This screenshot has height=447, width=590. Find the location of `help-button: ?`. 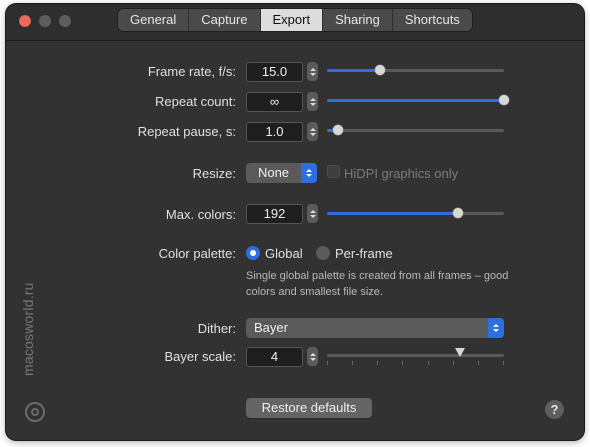

help-button: ? is located at coordinates (554, 409).